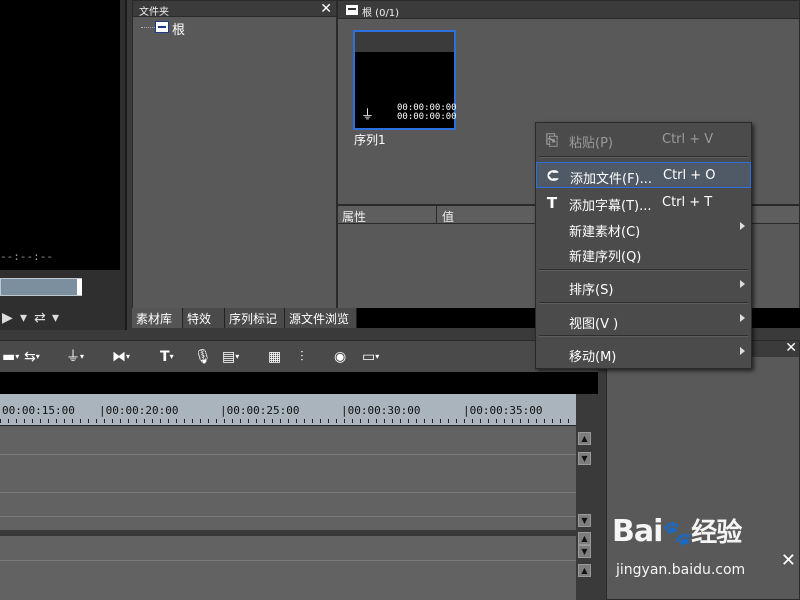 The image size is (800, 600). What do you see at coordinates (148, 27) in the screenshot?
I see `tree-connector` at bounding box center [148, 27].